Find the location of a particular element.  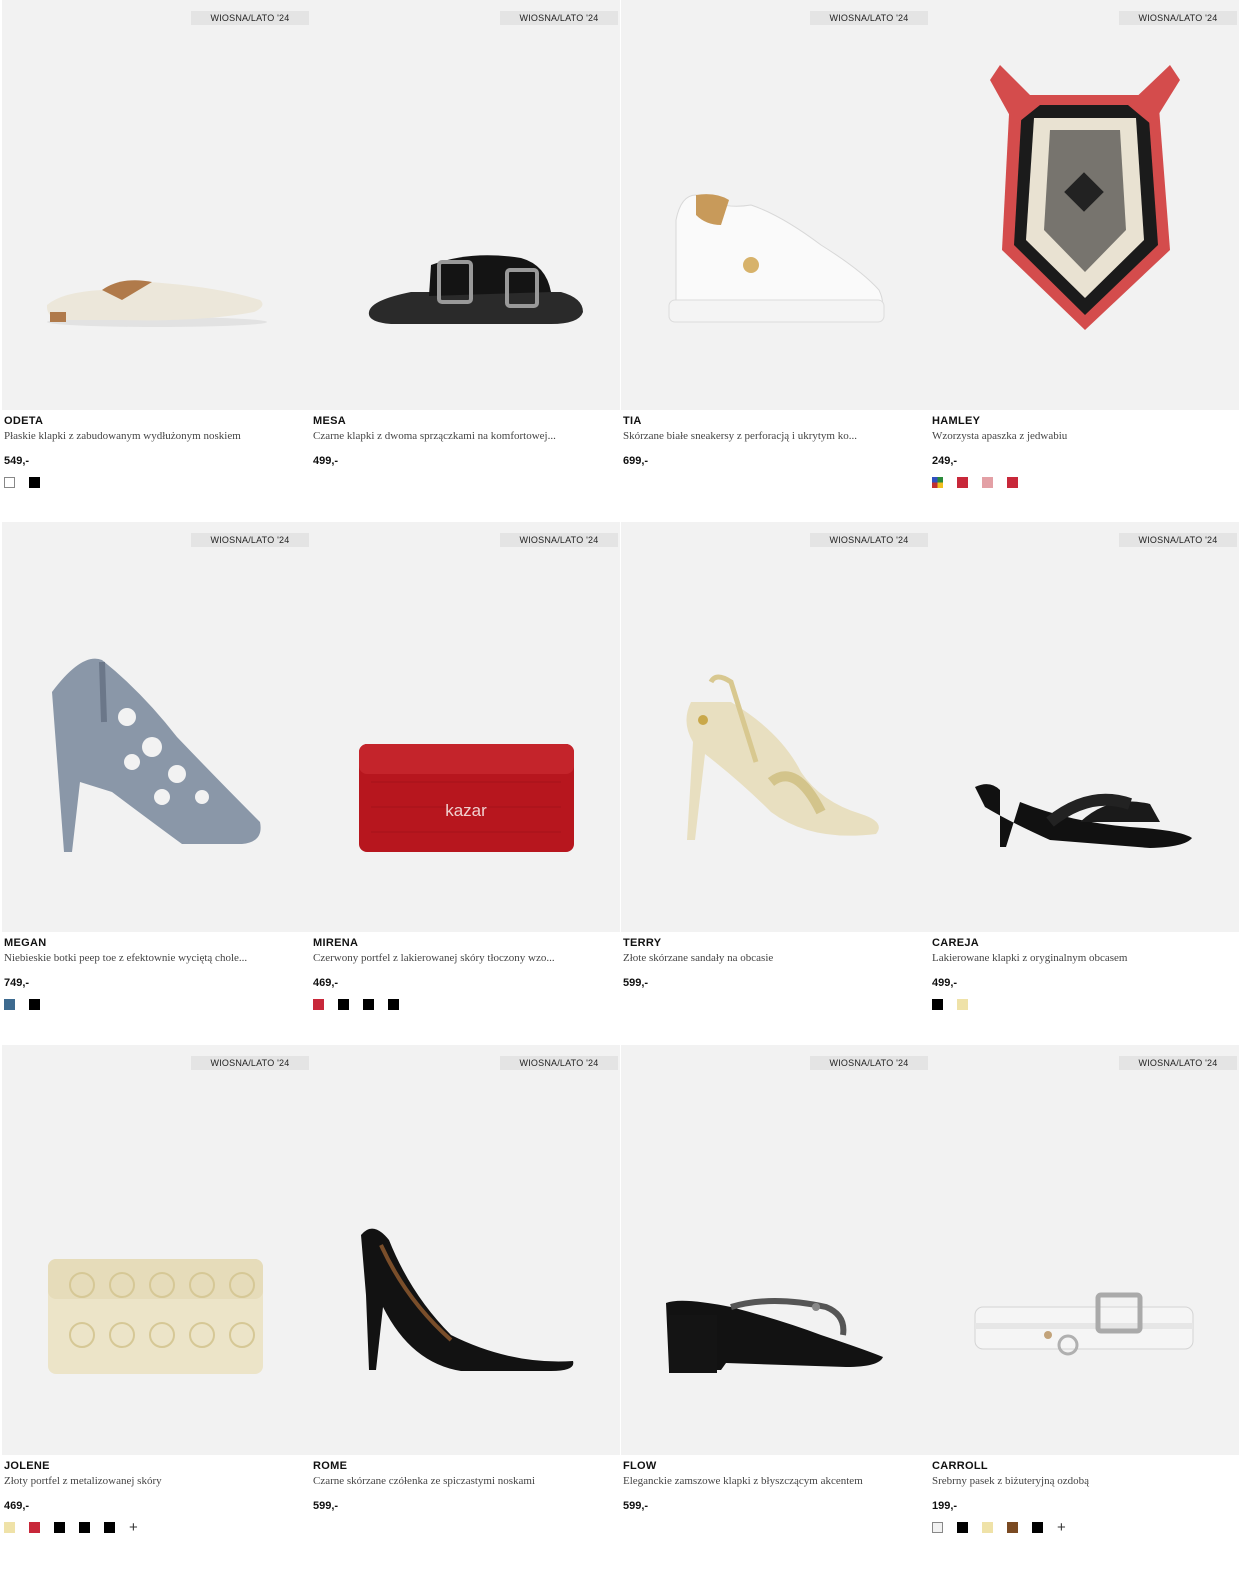

product-name: CAREJA is located at coordinates (955, 943).